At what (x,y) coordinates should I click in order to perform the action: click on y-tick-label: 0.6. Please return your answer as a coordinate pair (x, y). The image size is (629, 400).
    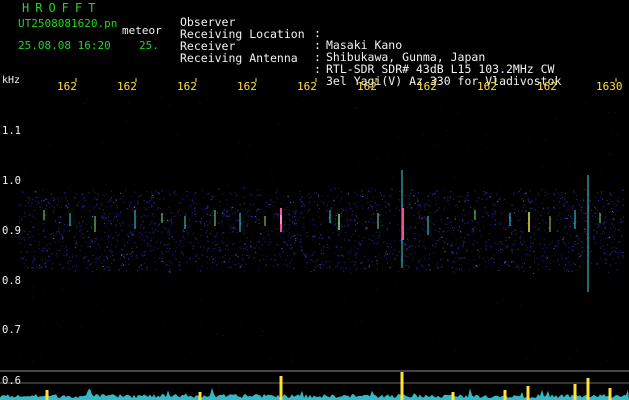
    Looking at the image, I should click on (11, 381).